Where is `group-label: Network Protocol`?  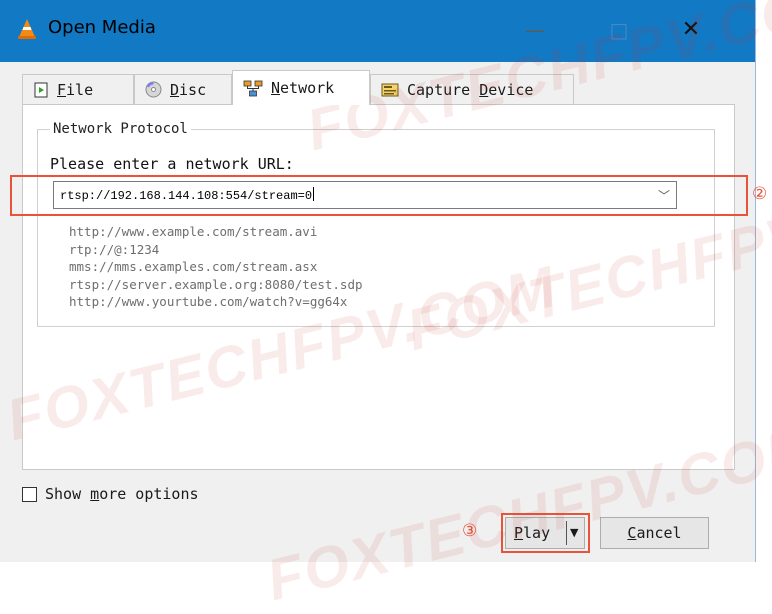 group-label: Network Protocol is located at coordinates (120, 129).